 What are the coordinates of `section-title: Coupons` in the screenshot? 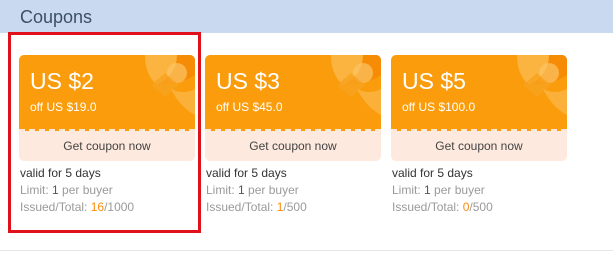 It's located at (56, 17).